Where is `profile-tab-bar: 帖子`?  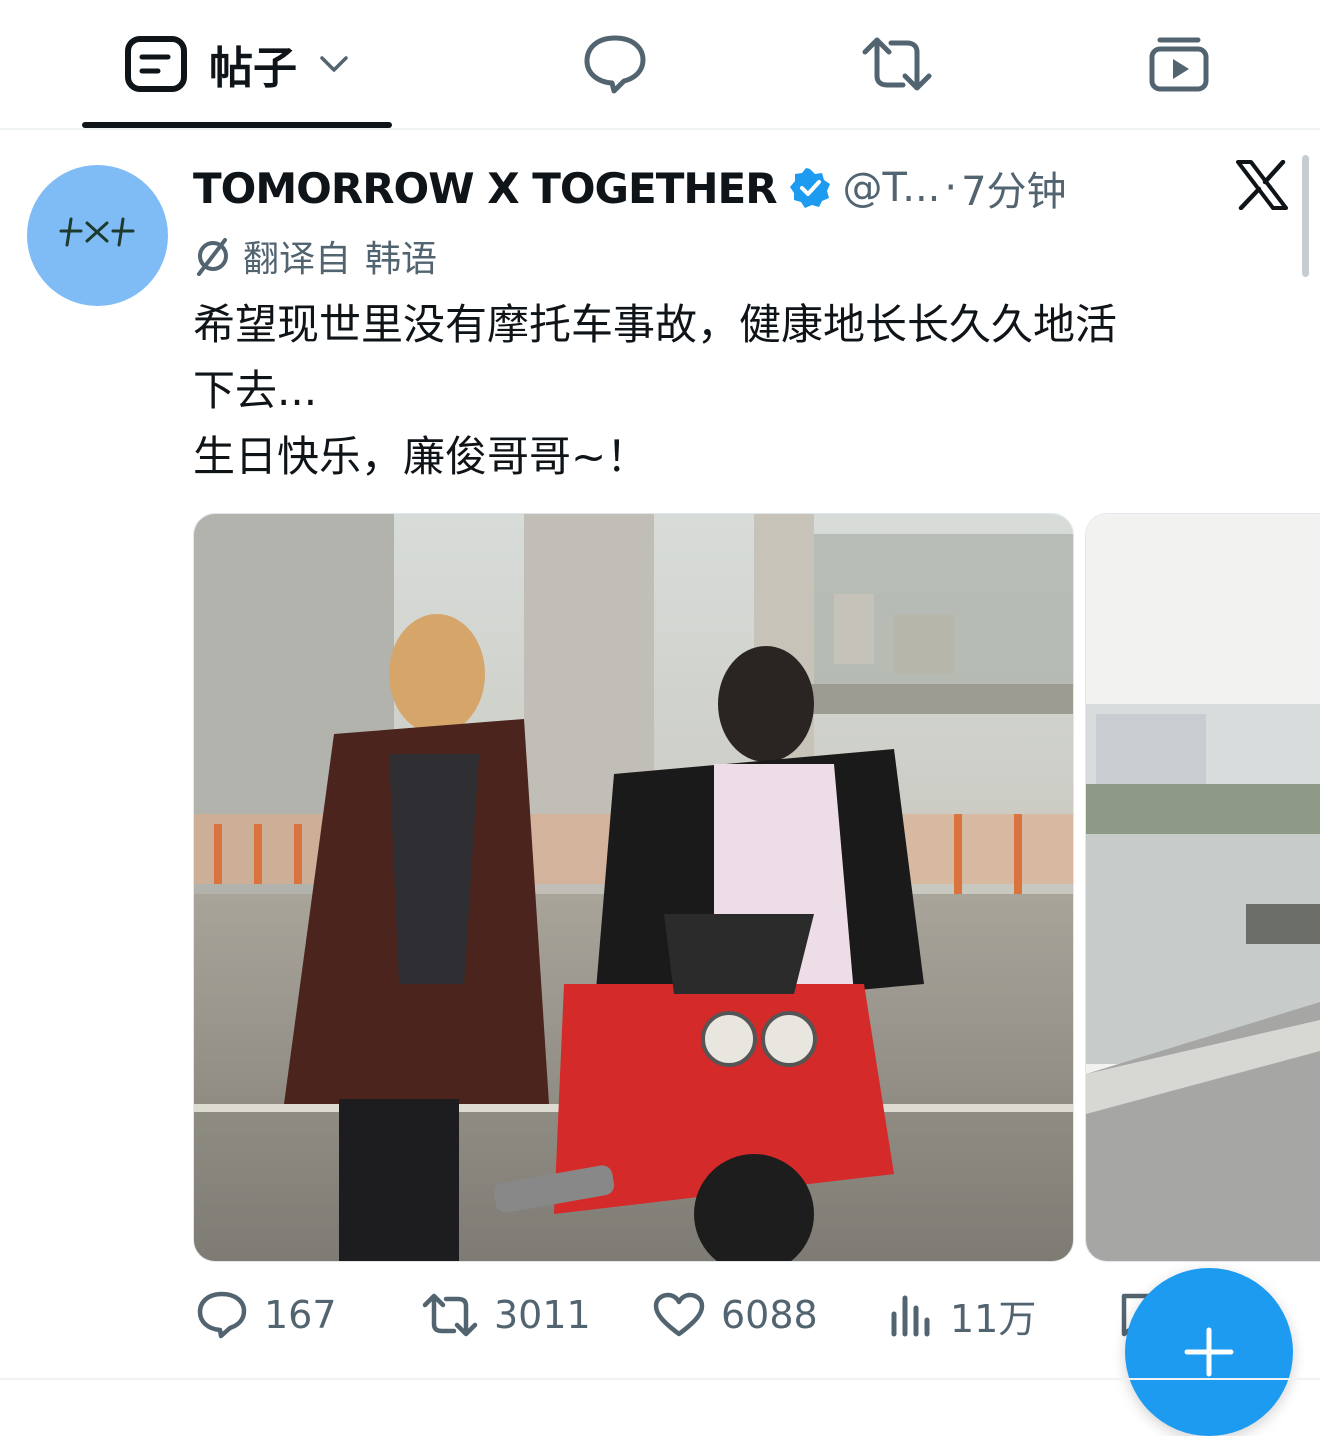 profile-tab-bar: 帖子 is located at coordinates (660, 65).